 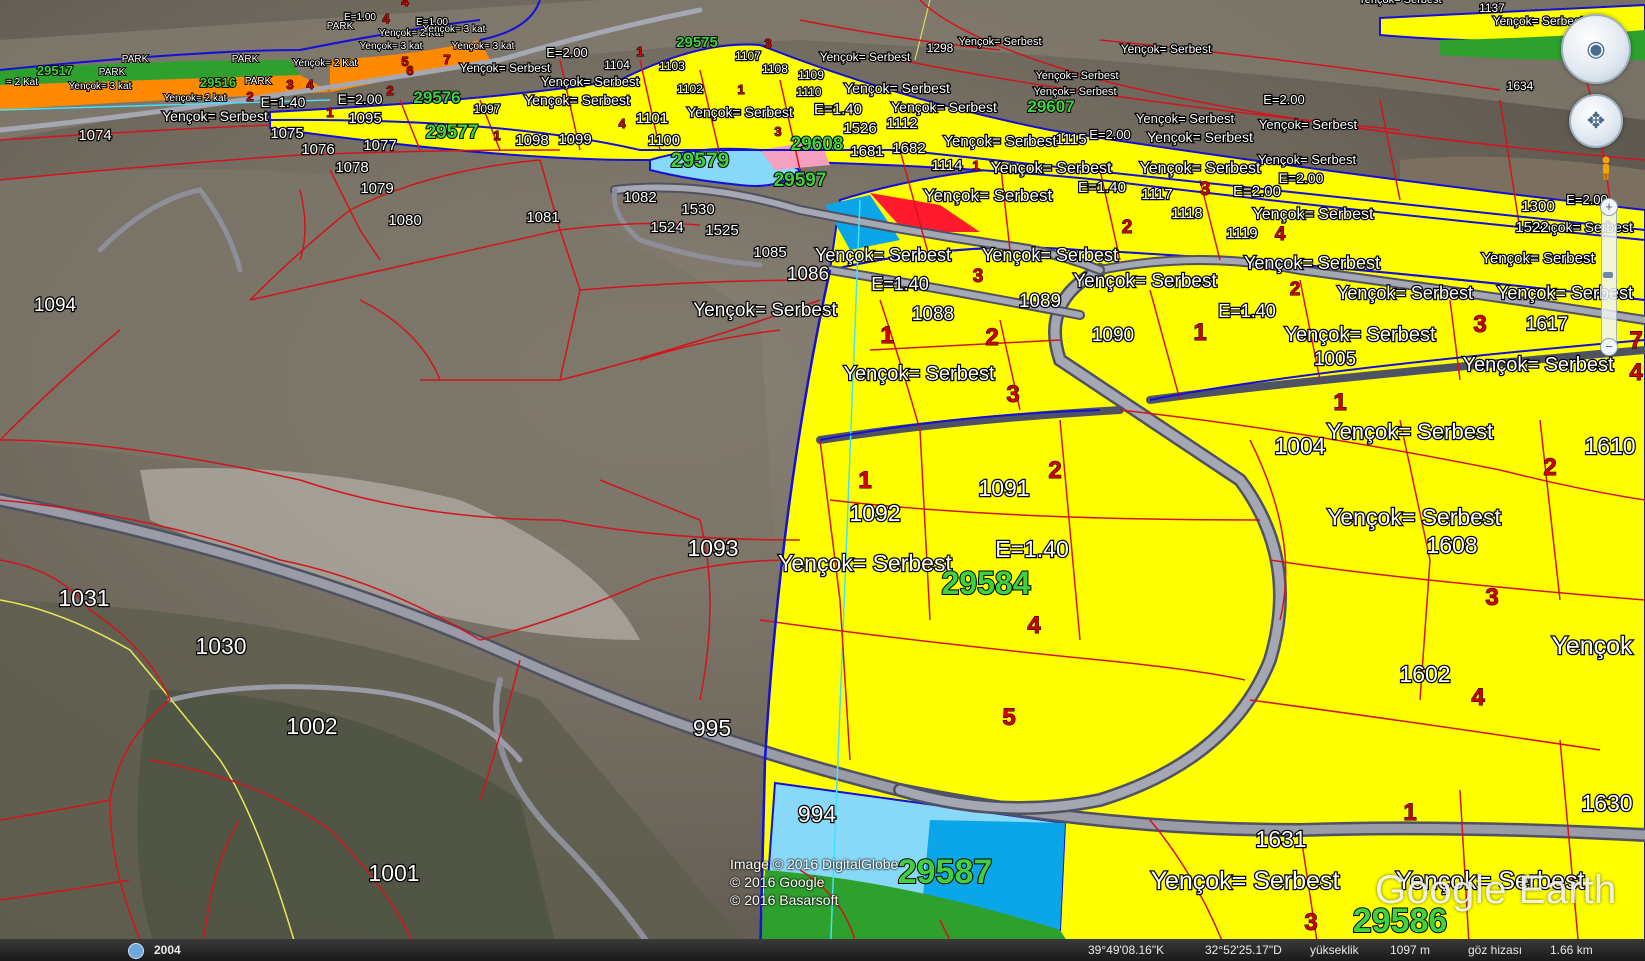 What do you see at coordinates (712, 548) in the screenshot?
I see `parcel-number: 1093` at bounding box center [712, 548].